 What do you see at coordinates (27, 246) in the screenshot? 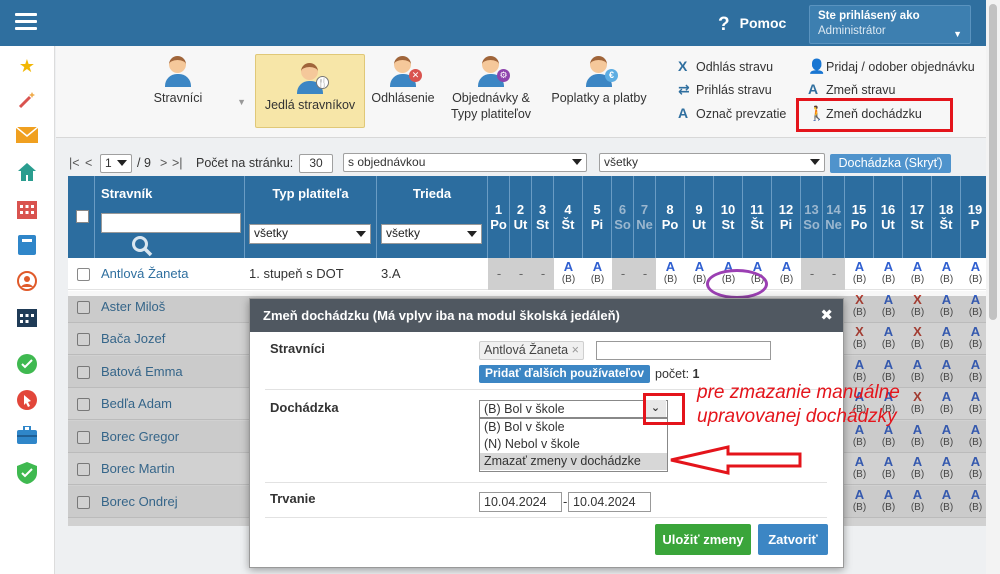
I see `book-icon` at bounding box center [27, 246].